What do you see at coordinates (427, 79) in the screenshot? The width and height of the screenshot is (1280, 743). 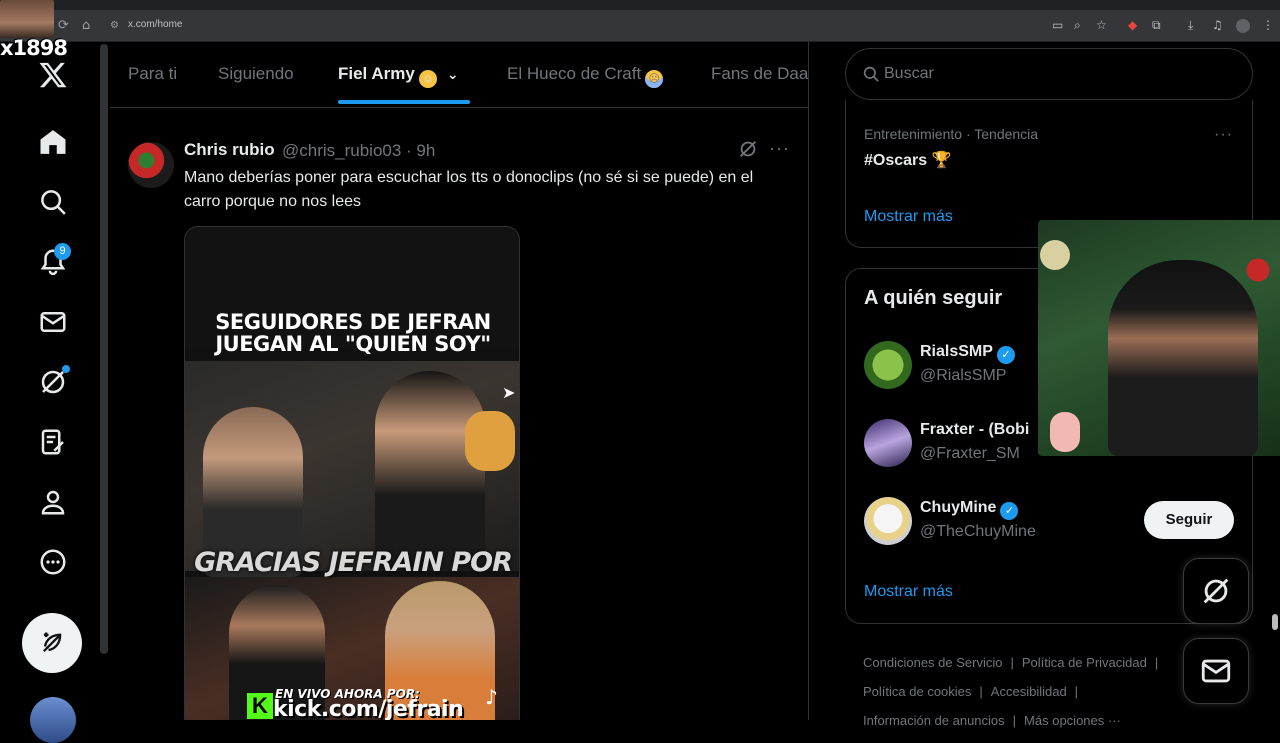 I see `cowboy-emoji-icon: ☺` at bounding box center [427, 79].